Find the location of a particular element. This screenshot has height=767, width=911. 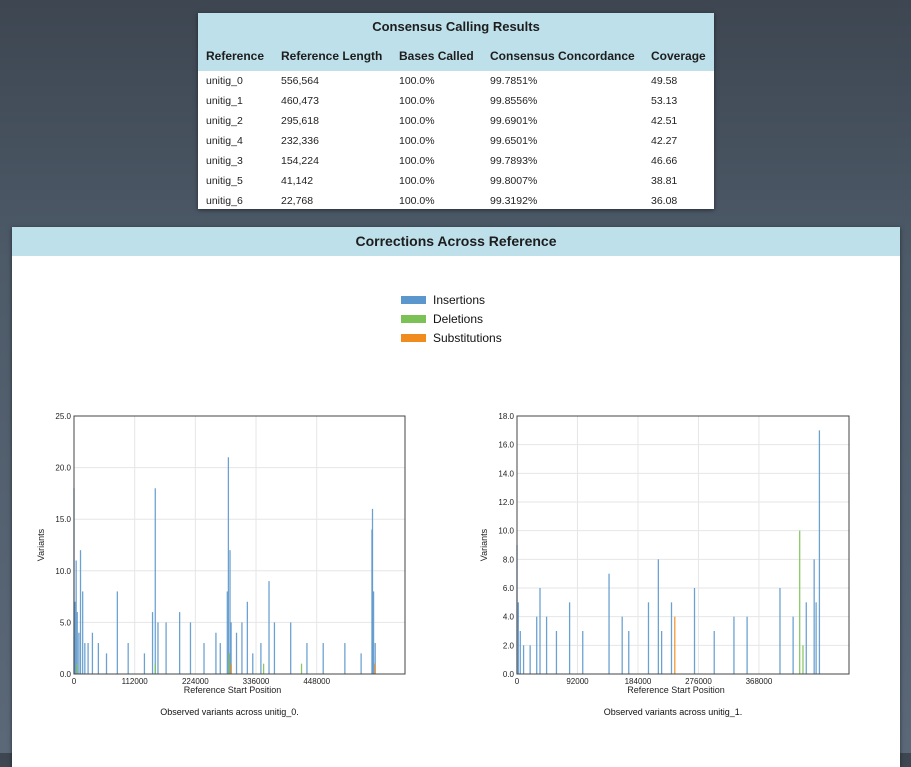

column-header: Reference is located at coordinates (235, 56).